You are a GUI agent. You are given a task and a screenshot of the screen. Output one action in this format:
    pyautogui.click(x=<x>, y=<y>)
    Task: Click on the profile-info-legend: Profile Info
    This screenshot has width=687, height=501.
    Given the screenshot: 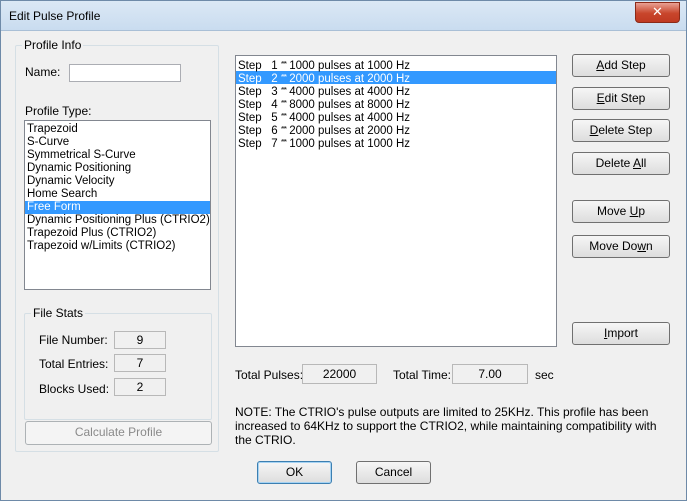 What is the action you would take?
    pyautogui.click(x=53, y=45)
    